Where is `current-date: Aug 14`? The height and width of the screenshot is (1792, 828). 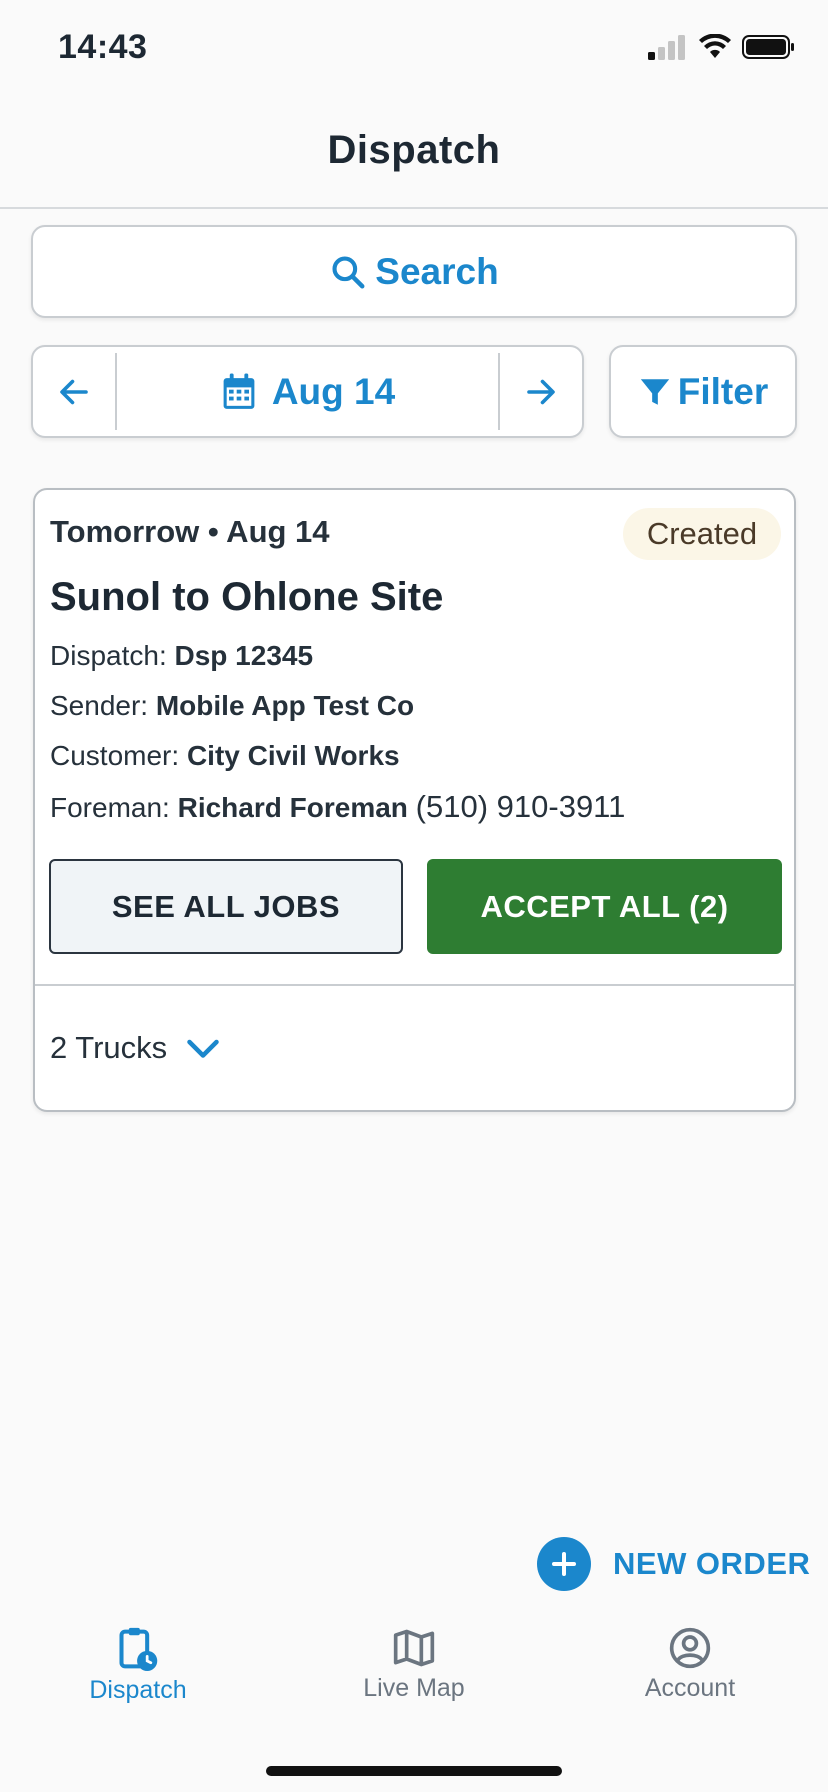 current-date: Aug 14 is located at coordinates (333, 391).